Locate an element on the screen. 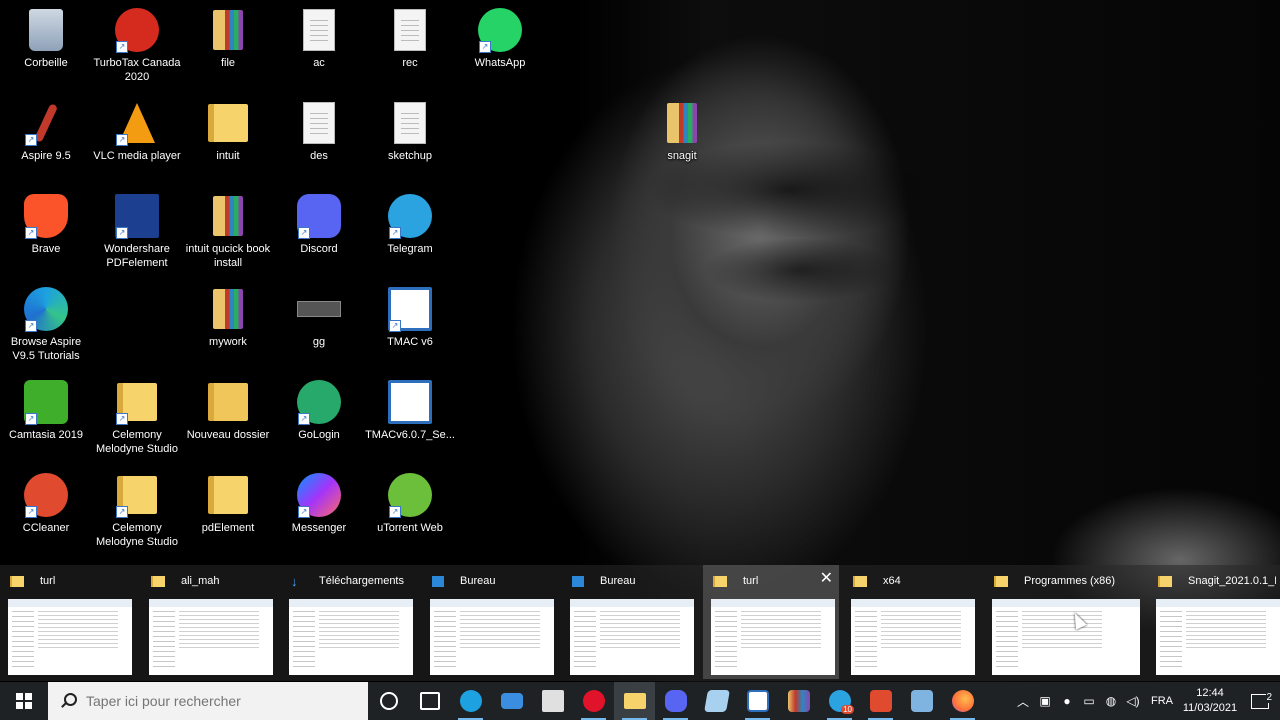 The height and width of the screenshot is (720, 1280). window-title: ali_mah is located at coordinates (200, 581).